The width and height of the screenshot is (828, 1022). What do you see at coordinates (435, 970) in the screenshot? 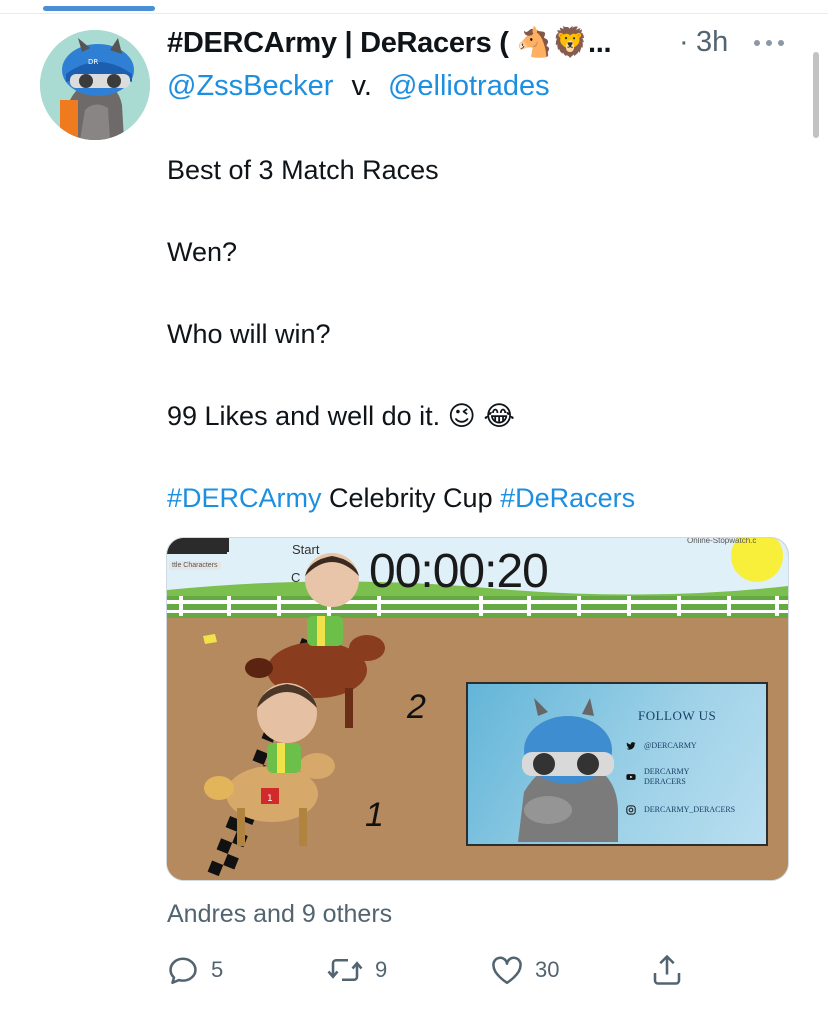
I see `tweet-action-bar: 5 9 30` at bounding box center [435, 970].